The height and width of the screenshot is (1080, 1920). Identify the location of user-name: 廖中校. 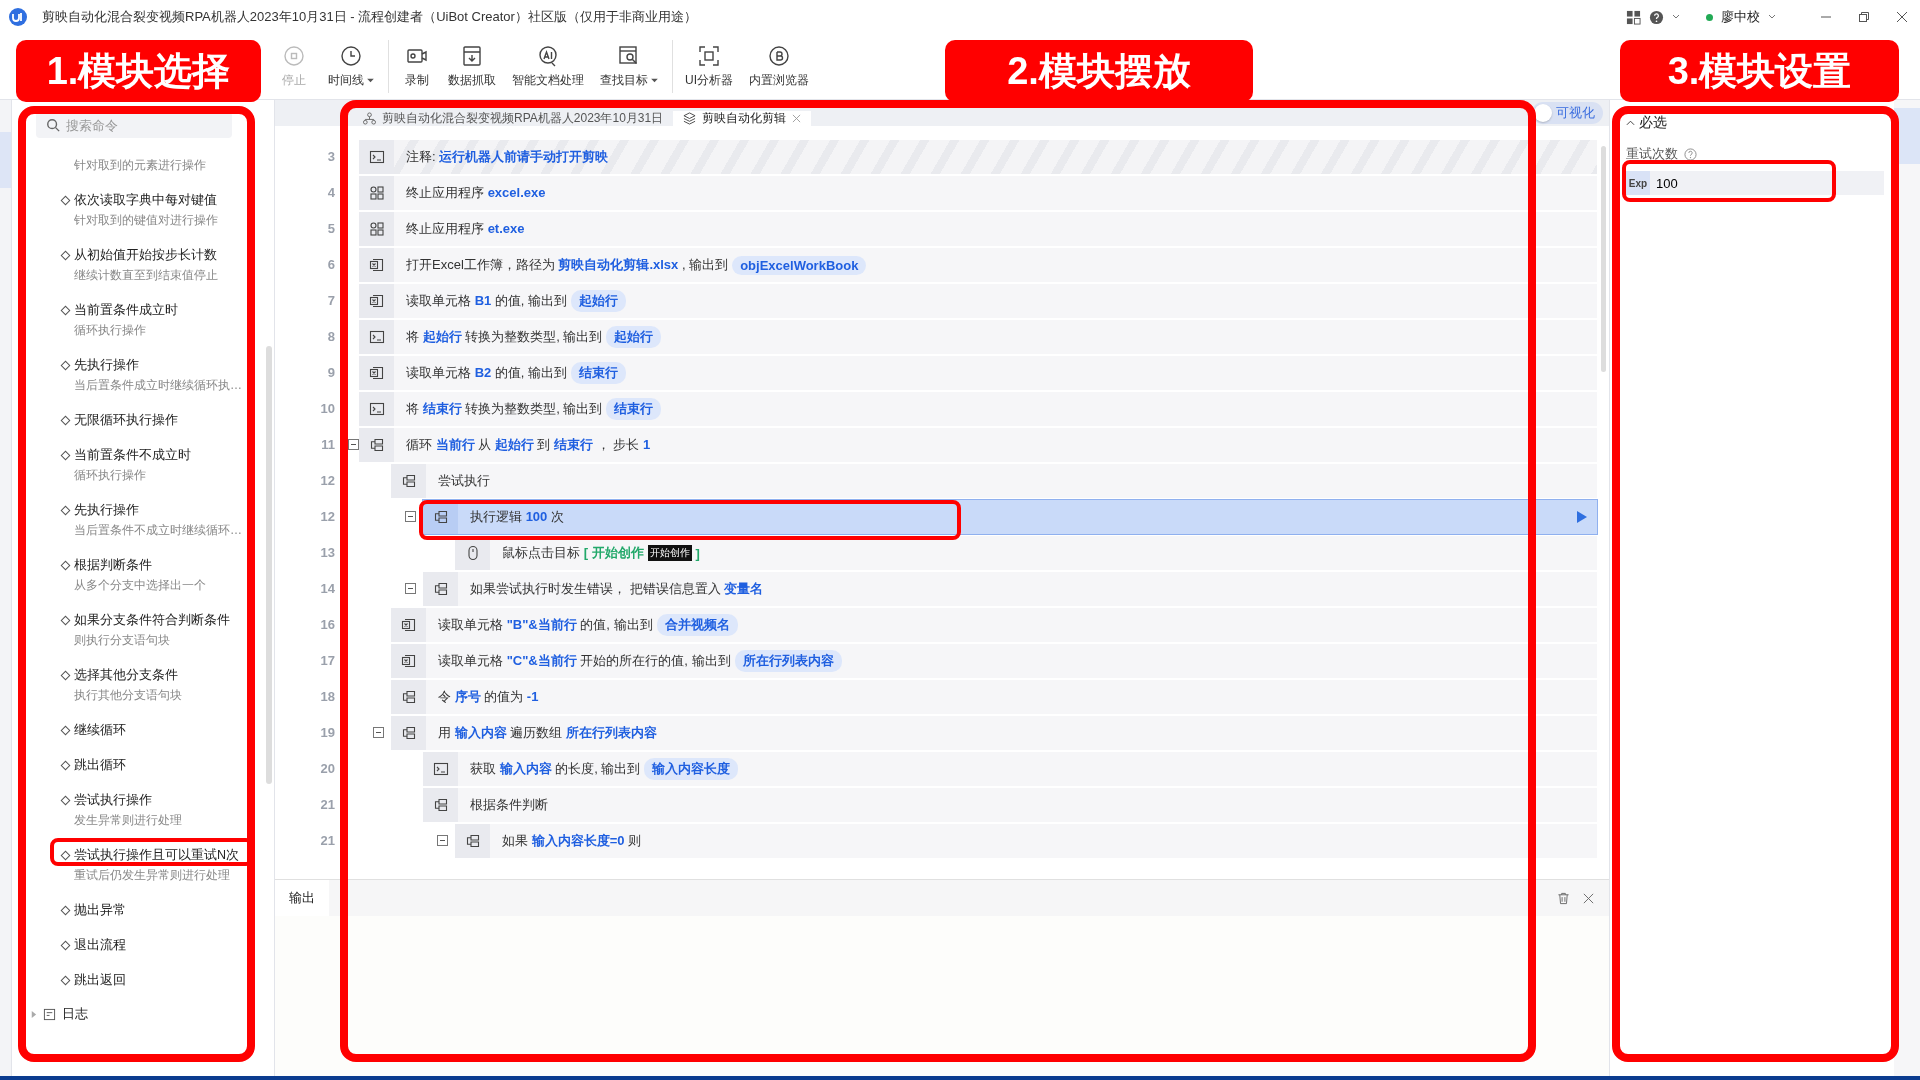
(1740, 17).